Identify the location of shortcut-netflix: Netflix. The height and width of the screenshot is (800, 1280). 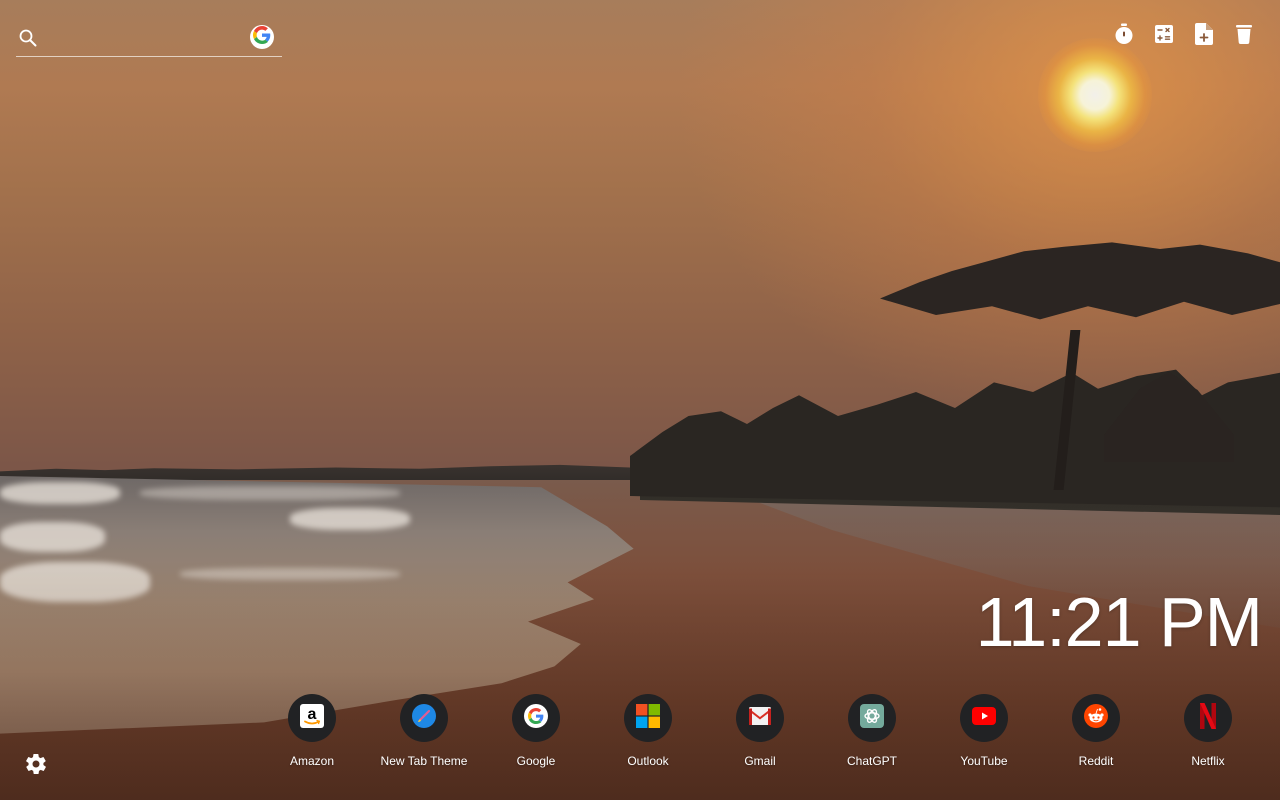
(1208, 731).